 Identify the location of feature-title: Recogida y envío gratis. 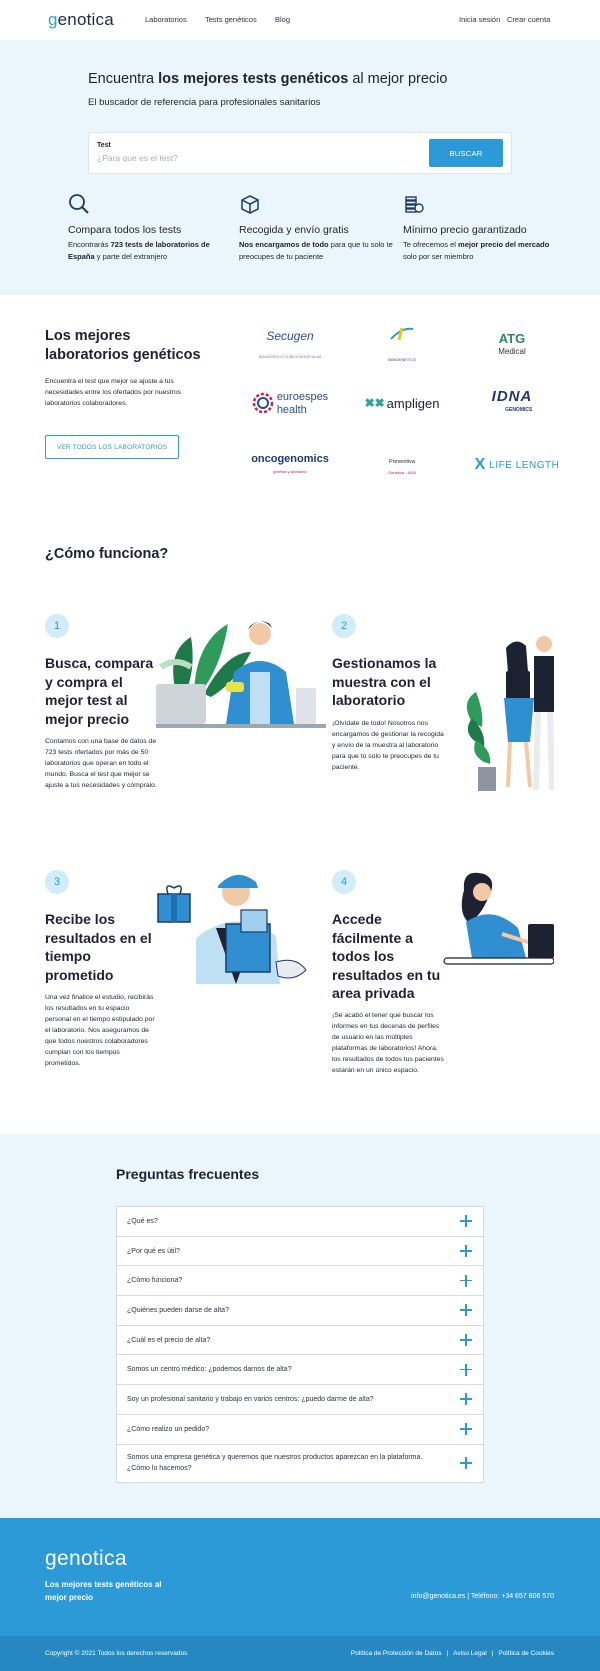
(294, 230).